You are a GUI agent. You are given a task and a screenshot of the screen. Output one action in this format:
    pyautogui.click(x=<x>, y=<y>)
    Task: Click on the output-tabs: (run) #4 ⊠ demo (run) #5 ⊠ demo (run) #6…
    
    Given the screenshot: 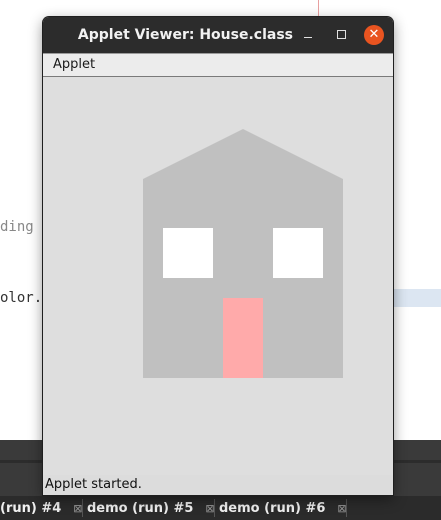 What is the action you would take?
    pyautogui.click(x=220, y=508)
    